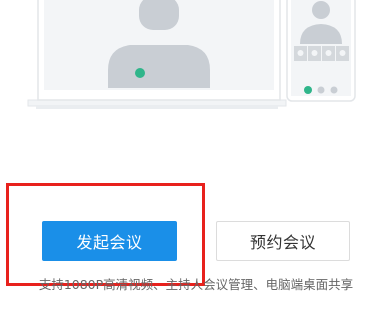  I want to click on schedule-meeting-button: 预约会议, so click(283, 241).